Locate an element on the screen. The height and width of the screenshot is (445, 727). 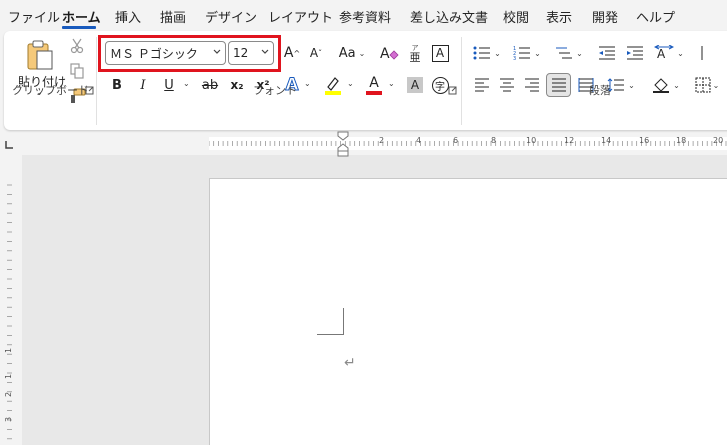
numbering-button: 123 ⌄ is located at coordinates (527, 53).